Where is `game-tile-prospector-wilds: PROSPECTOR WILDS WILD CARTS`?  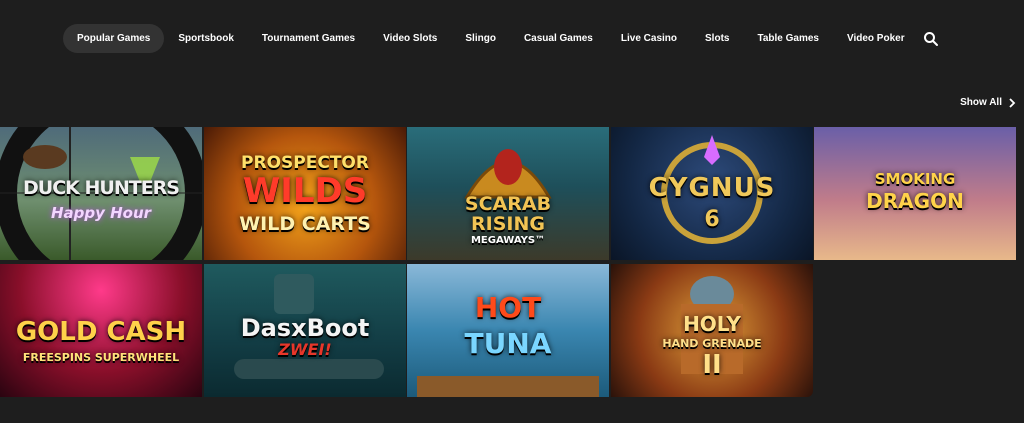 game-tile-prospector-wilds: PROSPECTOR WILDS WILD CARTS is located at coordinates (305, 193).